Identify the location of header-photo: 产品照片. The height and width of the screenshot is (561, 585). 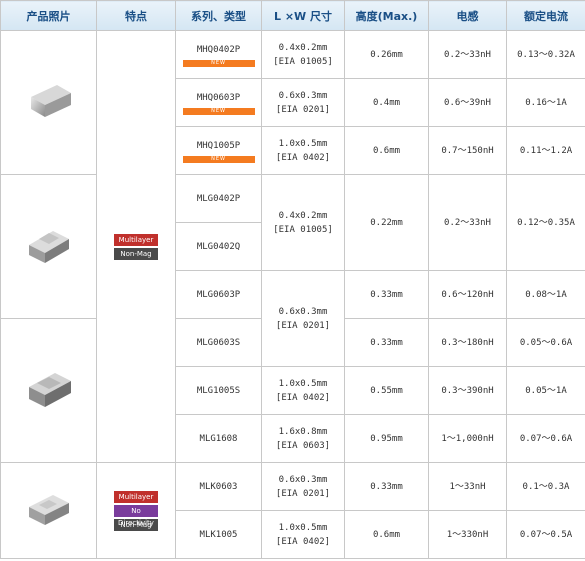
(48, 15).